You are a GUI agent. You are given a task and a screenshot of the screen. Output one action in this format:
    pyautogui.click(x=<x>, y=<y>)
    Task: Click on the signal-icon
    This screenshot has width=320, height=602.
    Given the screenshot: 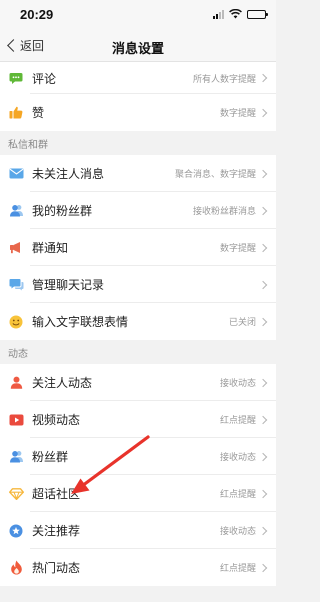 What is the action you would take?
    pyautogui.click(x=218, y=14)
    